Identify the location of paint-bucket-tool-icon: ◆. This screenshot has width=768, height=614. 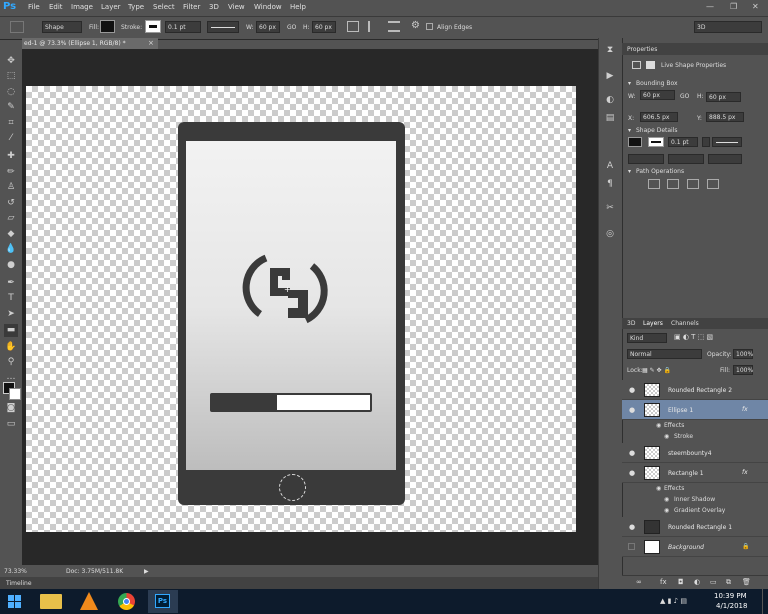
(11, 234).